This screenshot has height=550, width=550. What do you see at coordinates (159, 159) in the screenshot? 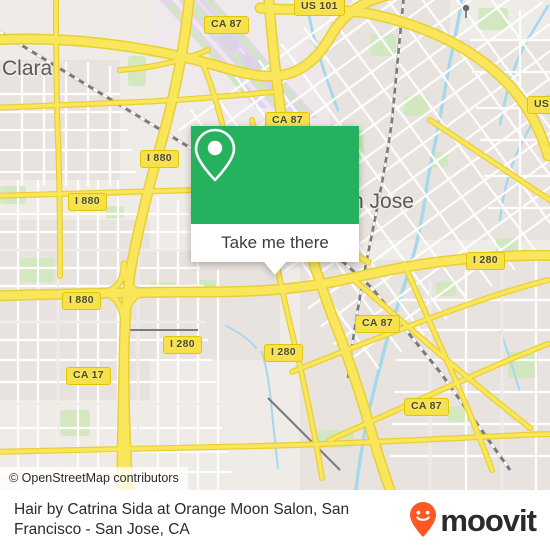
I see `road-shield-i880-upper: I 880` at bounding box center [159, 159].